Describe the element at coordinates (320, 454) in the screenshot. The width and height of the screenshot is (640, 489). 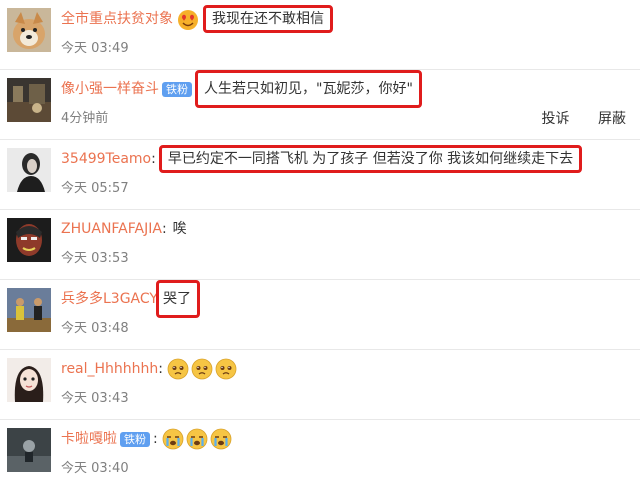
I see `comment-row: 卡啦嘎啦 铁粉 : 今天 03:40` at that location.